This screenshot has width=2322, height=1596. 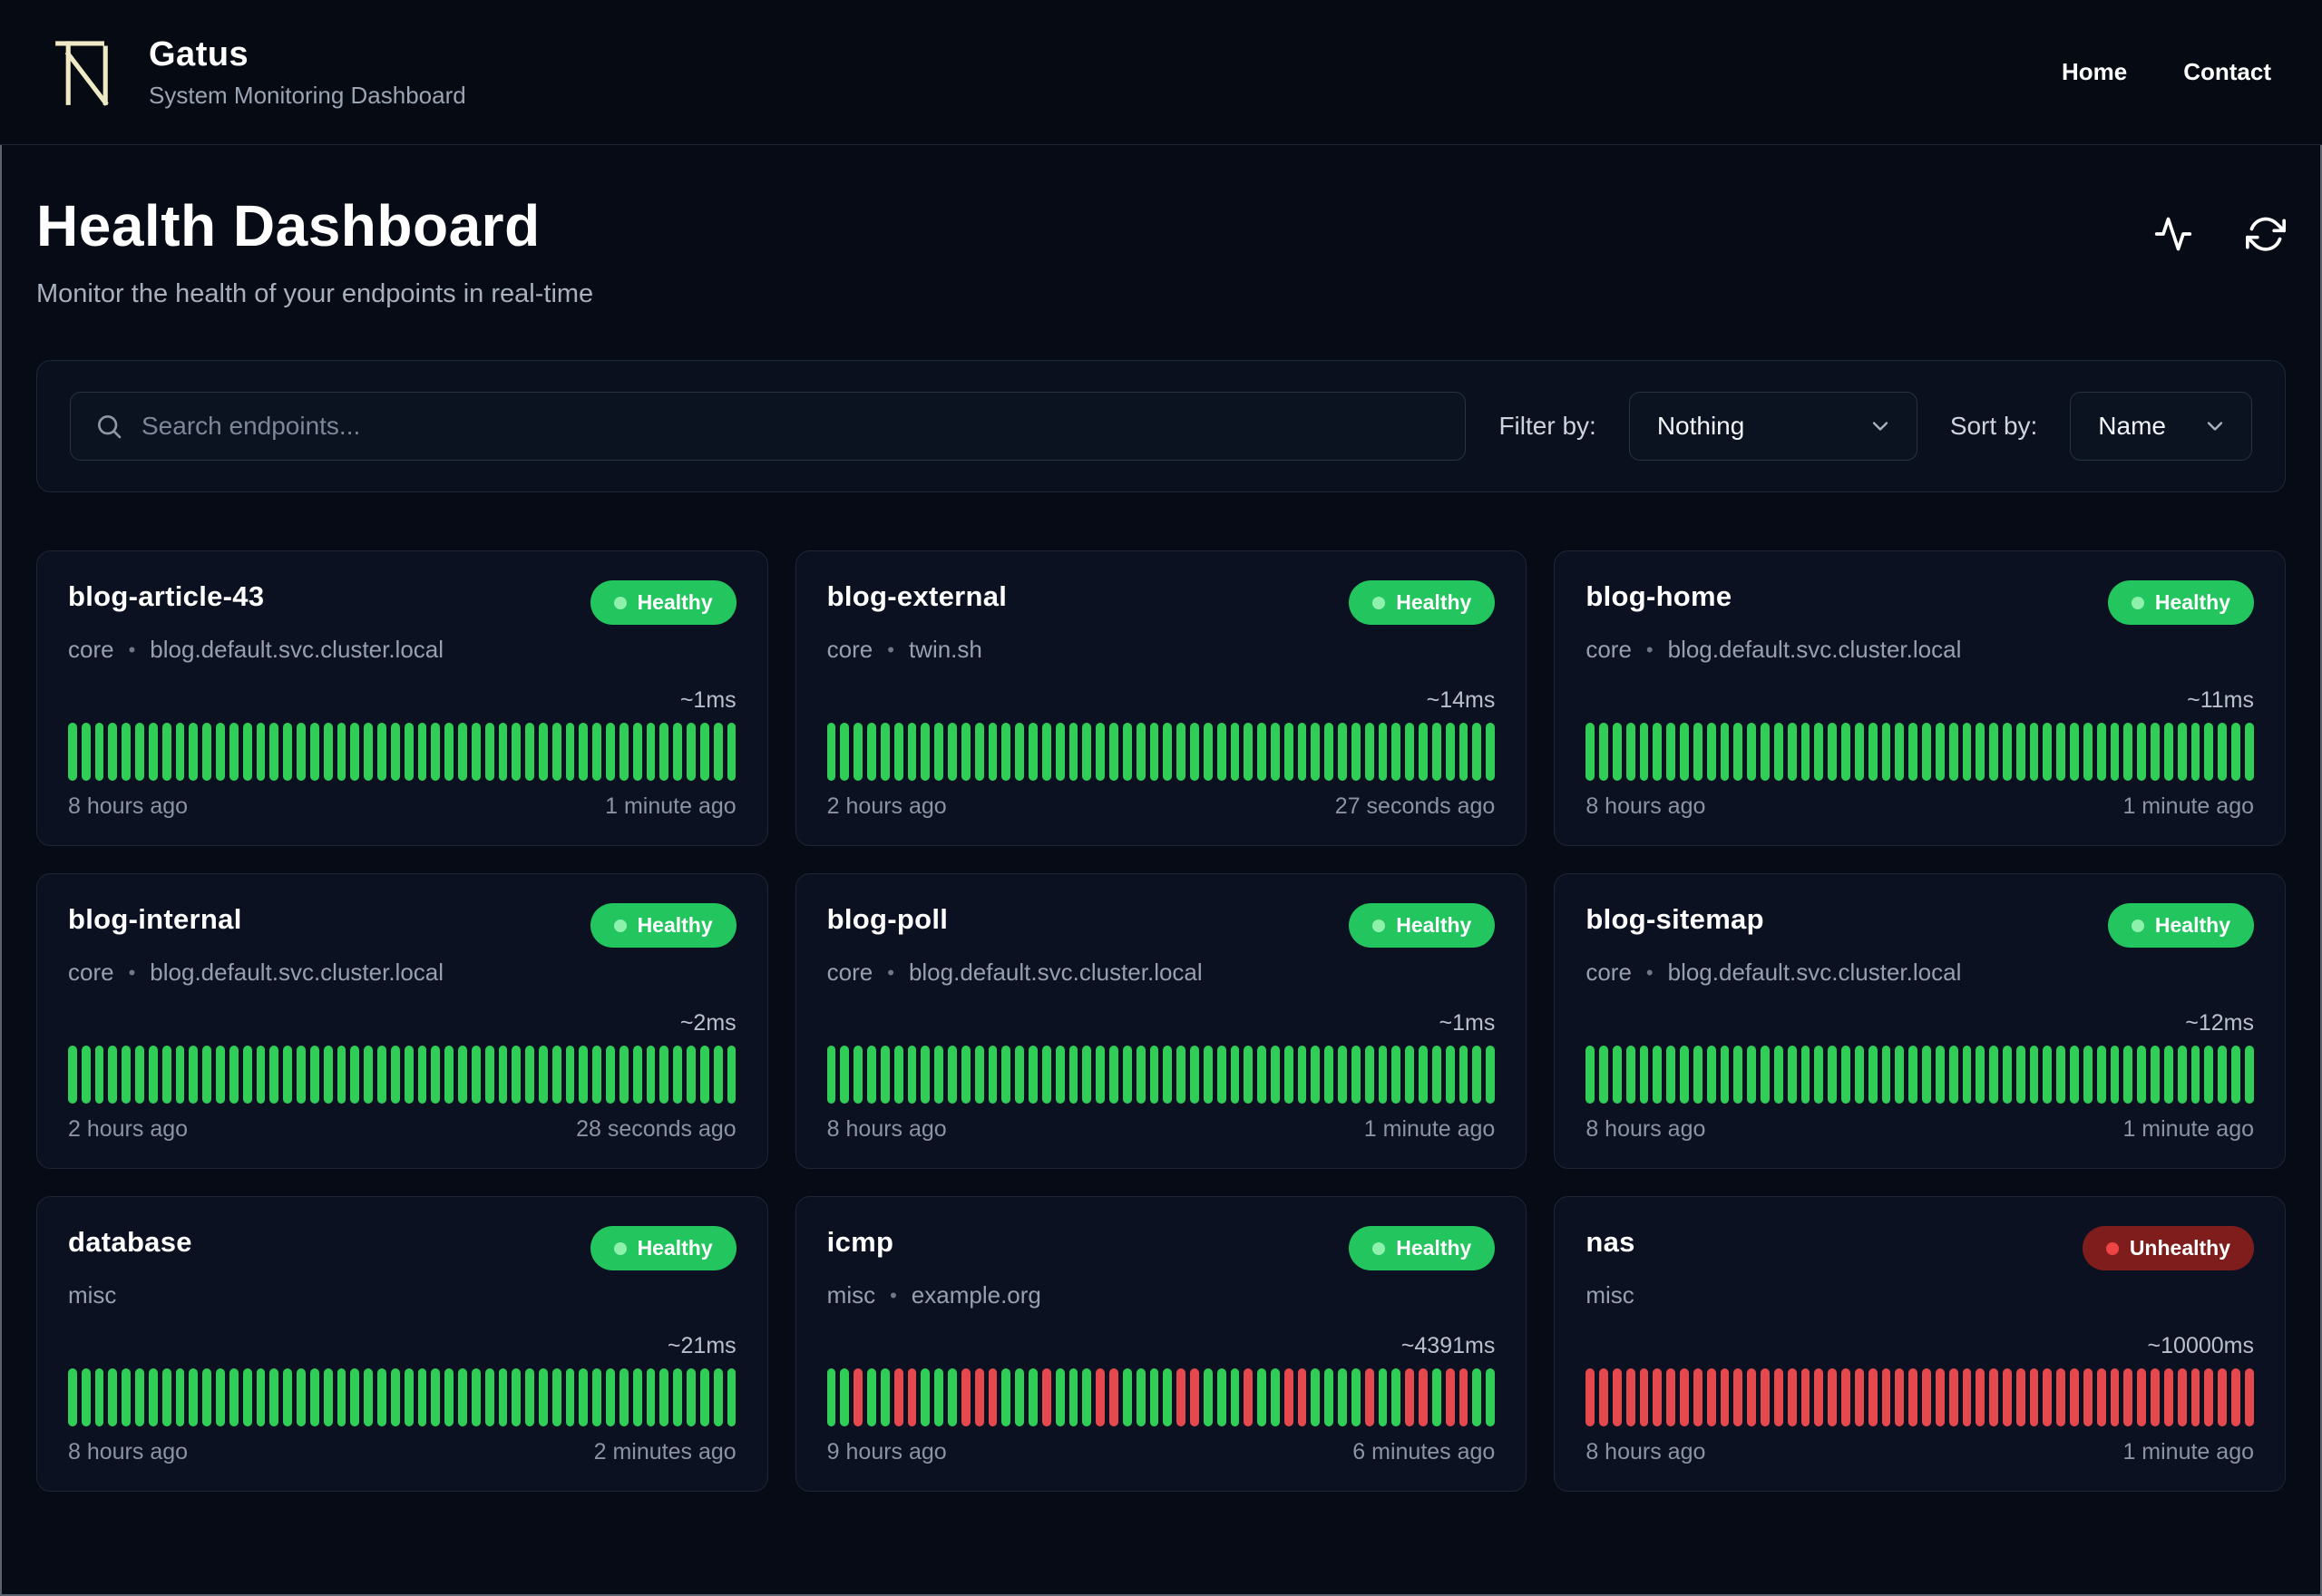 What do you see at coordinates (2266, 234) in the screenshot?
I see `refresh-icon` at bounding box center [2266, 234].